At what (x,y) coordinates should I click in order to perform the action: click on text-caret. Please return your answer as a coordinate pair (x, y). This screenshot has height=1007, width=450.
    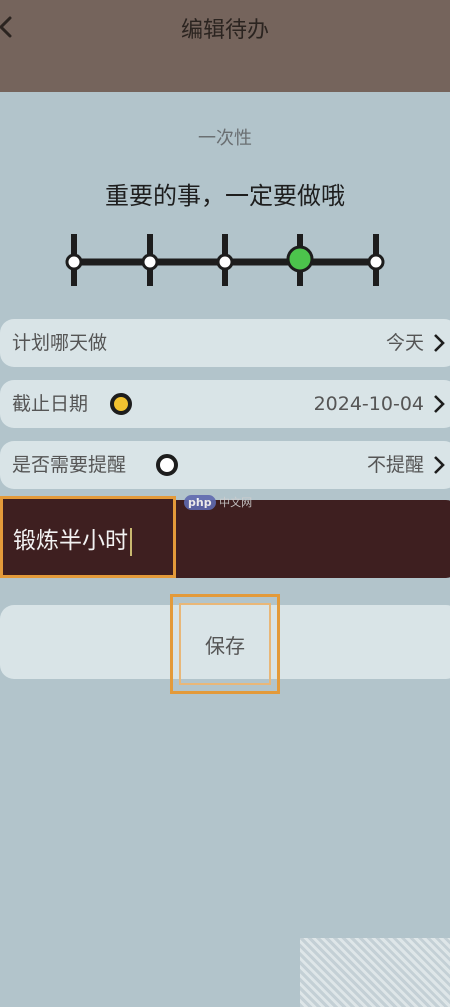
    Looking at the image, I should click on (131, 541).